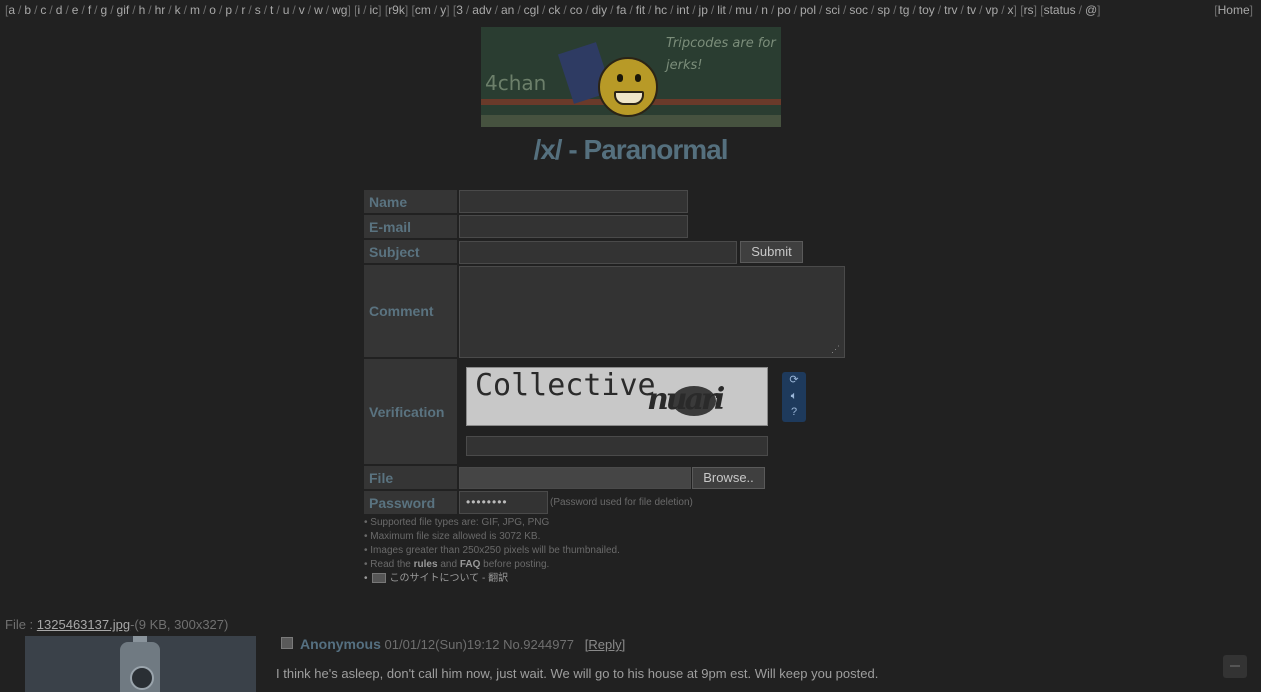  Describe the element at coordinates (423, 10) in the screenshot. I see `board-link-cm: cm` at that location.